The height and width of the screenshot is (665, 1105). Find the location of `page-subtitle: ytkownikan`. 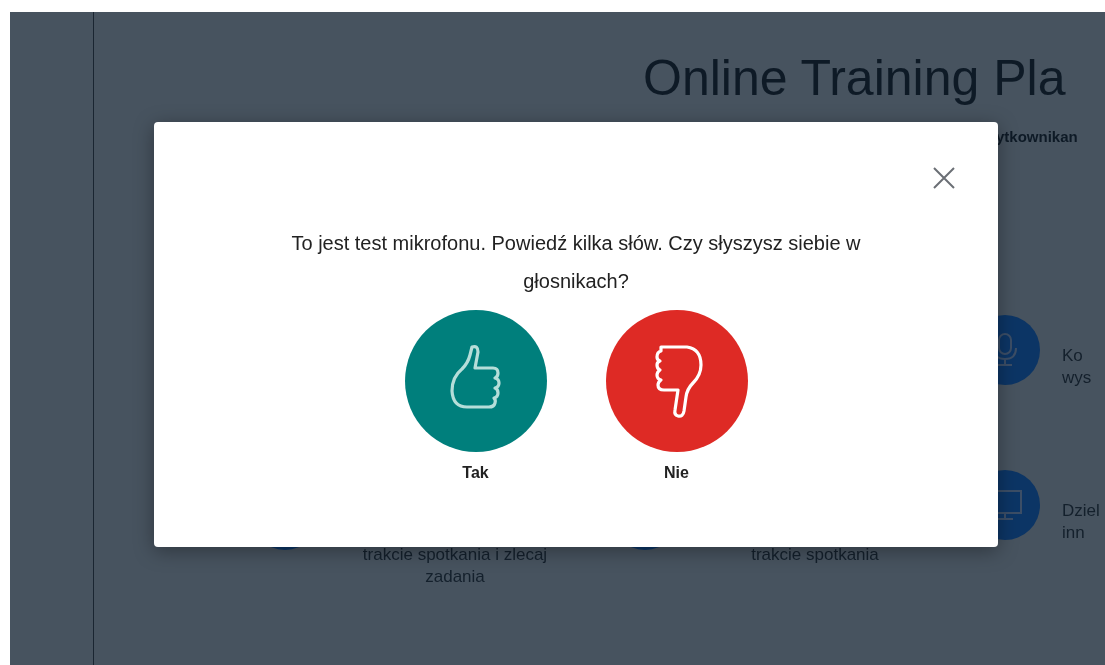

page-subtitle: ytkownikan is located at coordinates (1037, 136).